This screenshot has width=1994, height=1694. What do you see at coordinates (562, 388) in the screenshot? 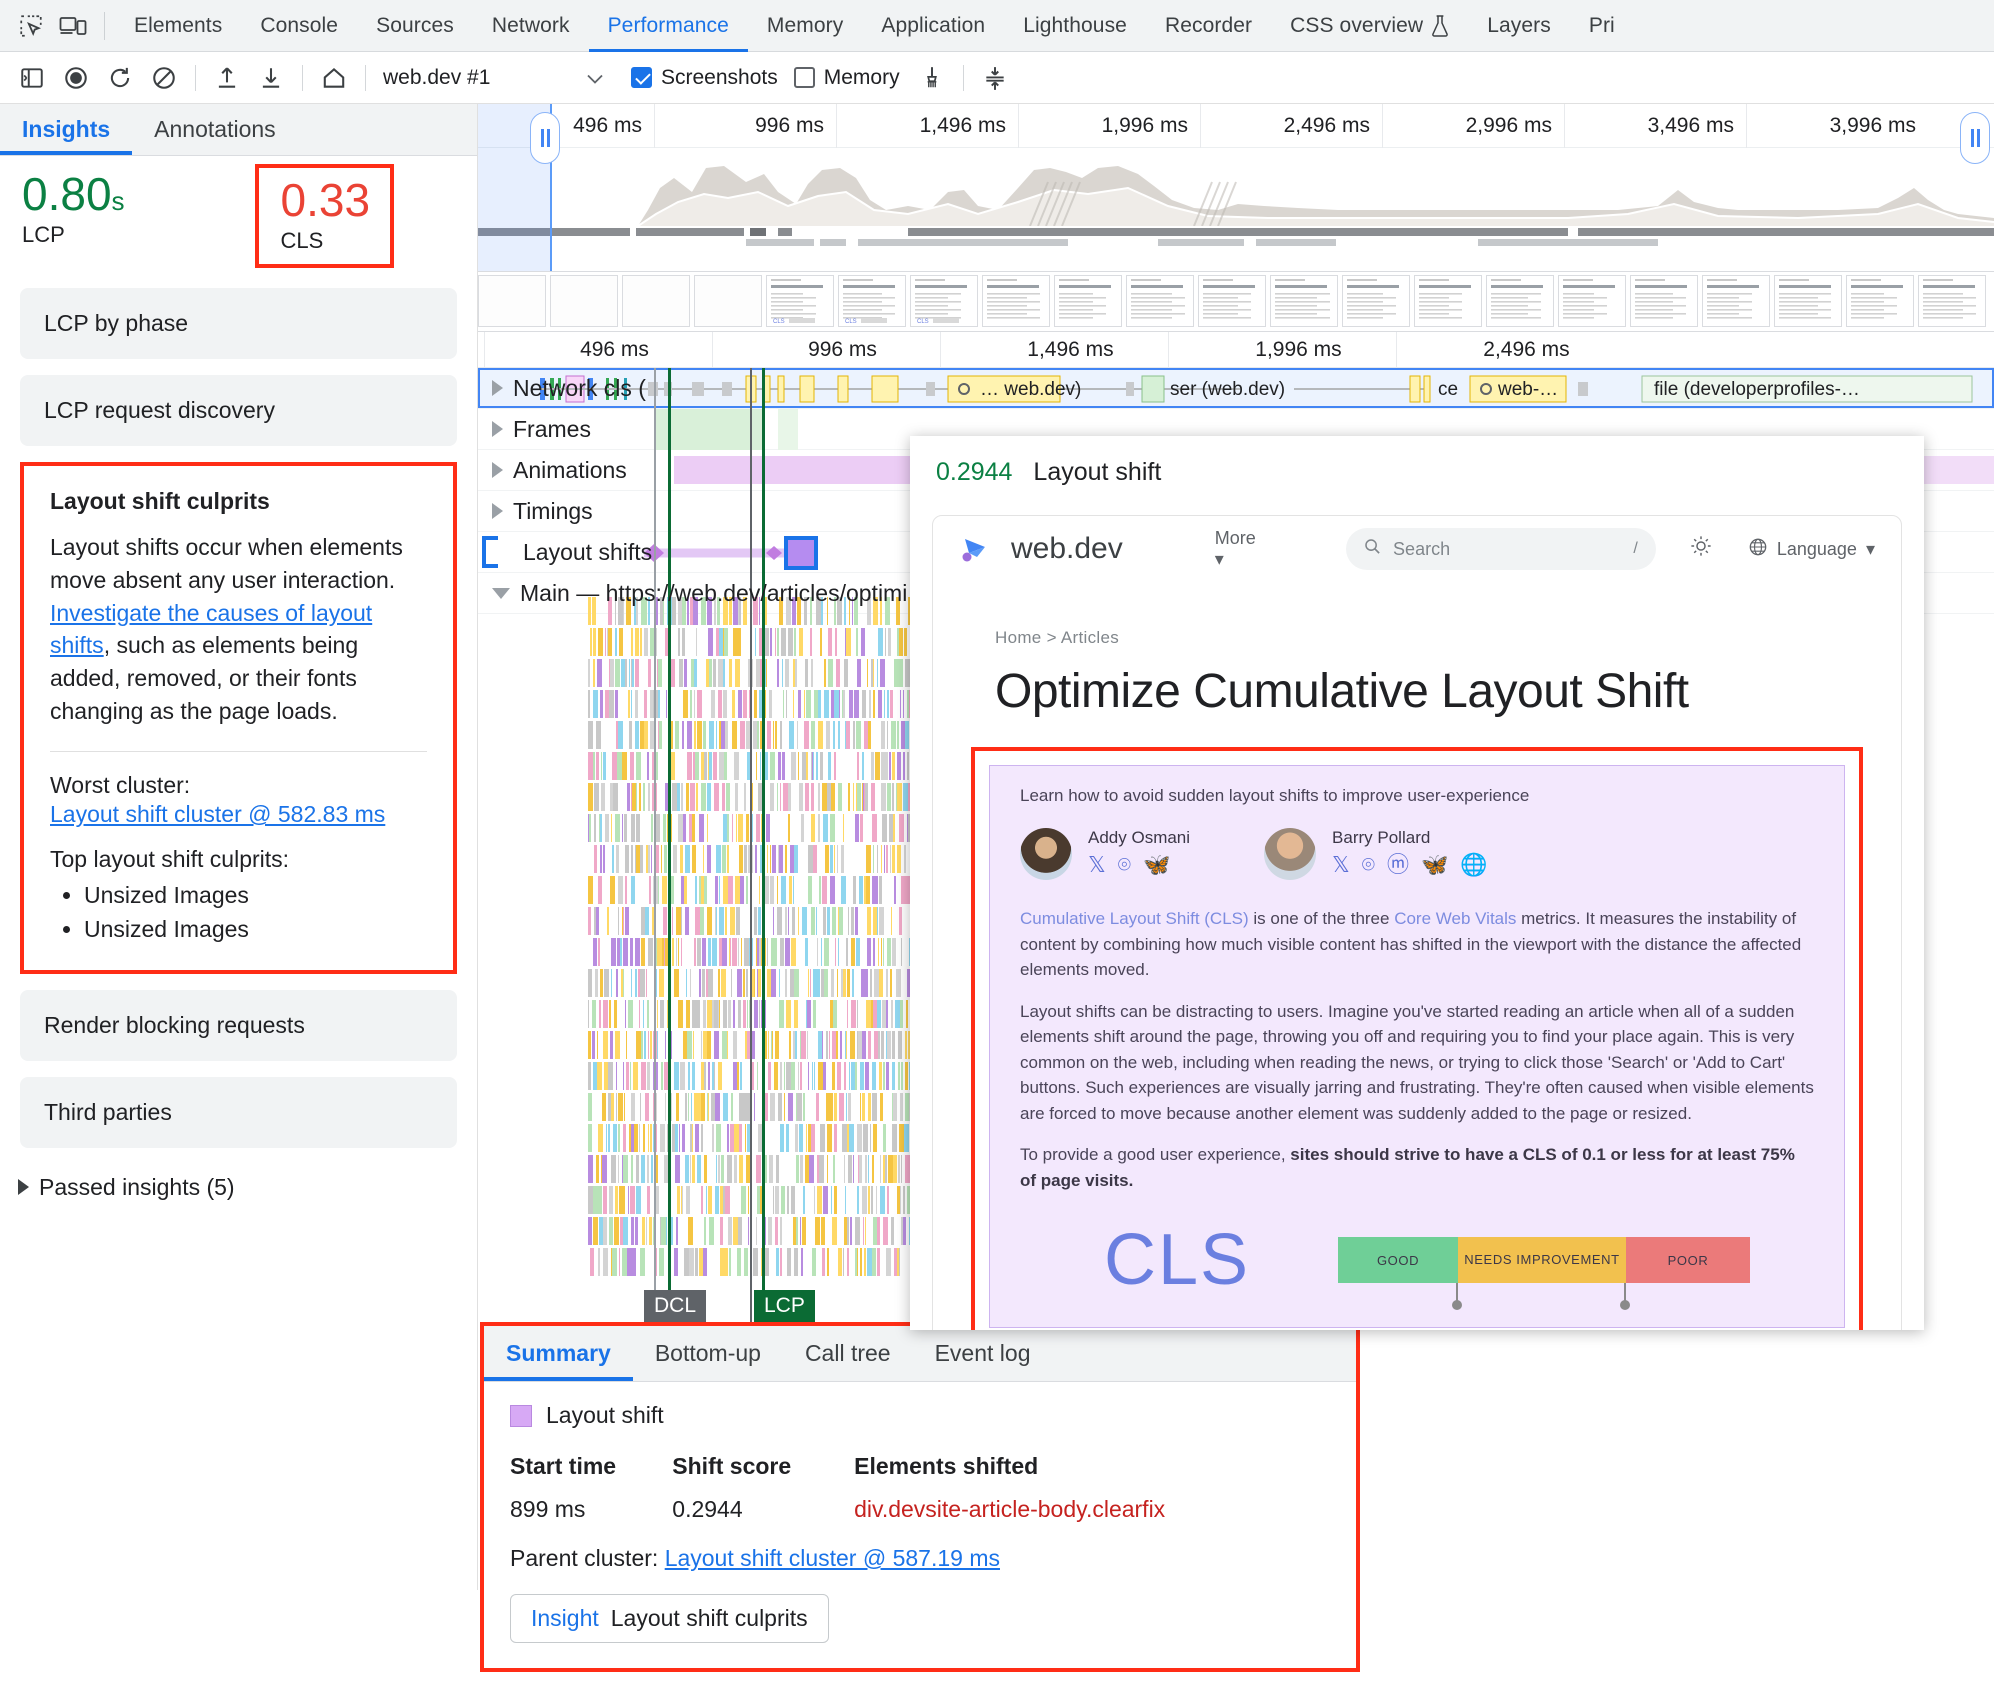
I see `track-name: Network cls (` at bounding box center [562, 388].